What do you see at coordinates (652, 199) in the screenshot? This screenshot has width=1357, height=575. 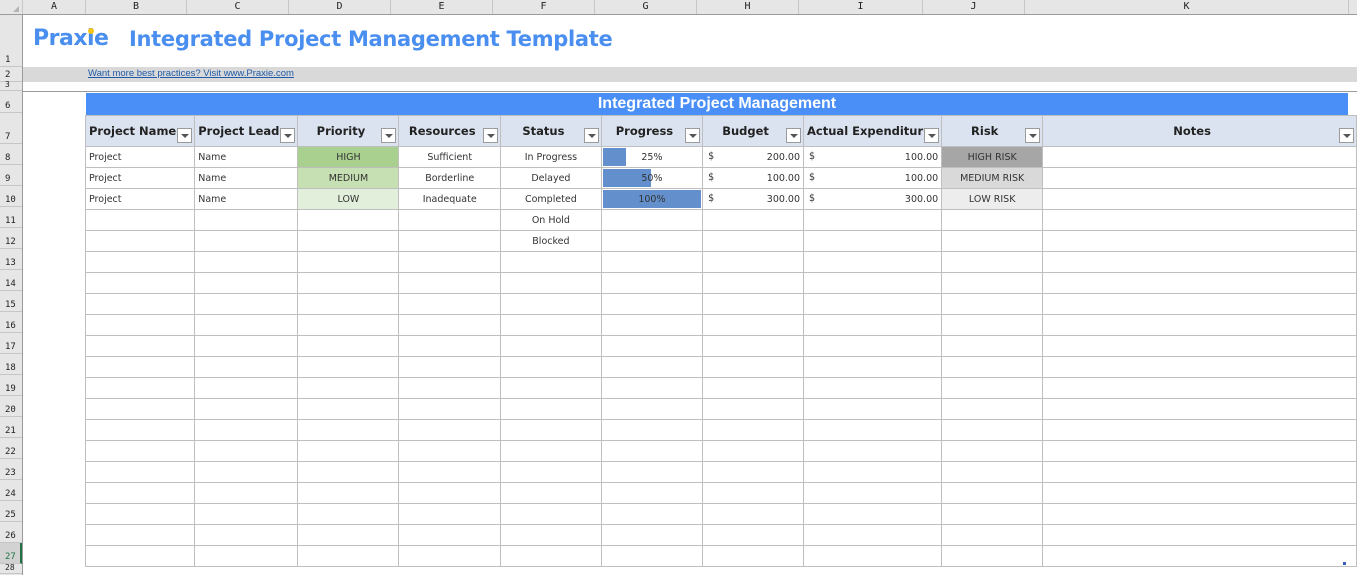 I see `progress-cell: 100%` at bounding box center [652, 199].